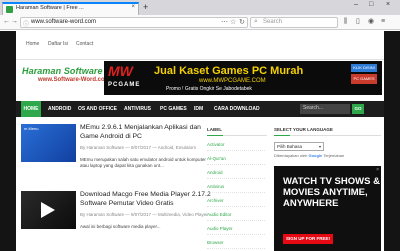 Image resolution: width=400 pixels, height=251 pixels. I want to click on language-selected: Pilih Bahasa, so click(290, 146).